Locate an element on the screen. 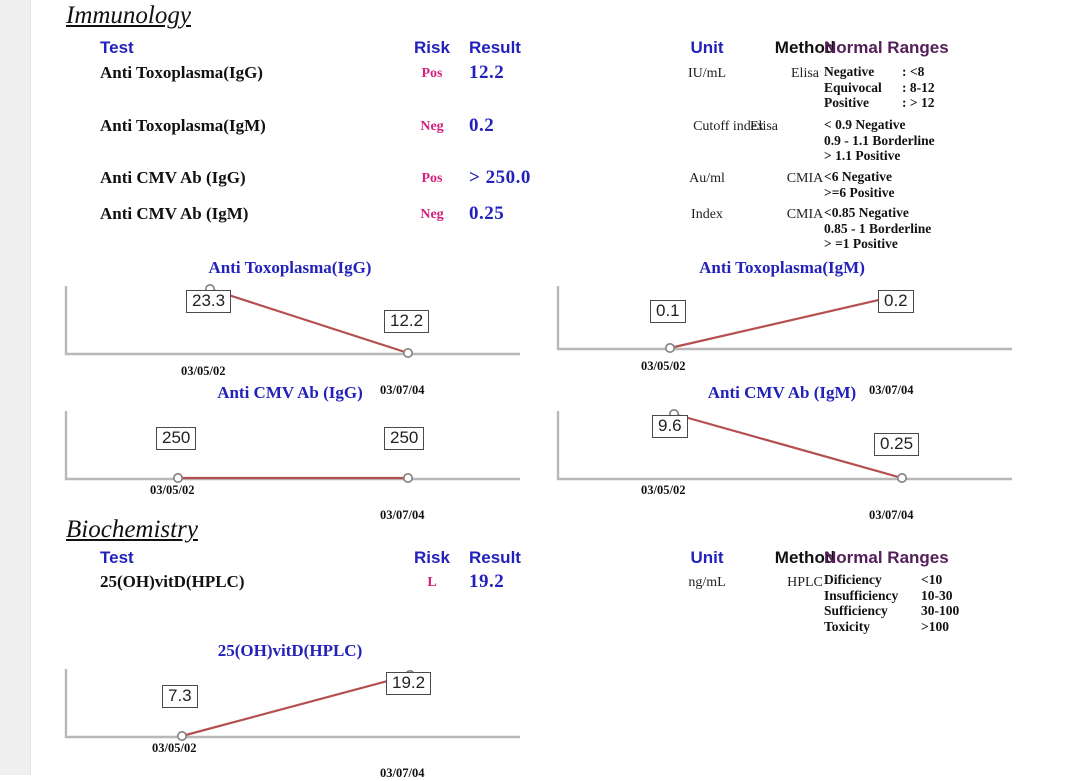  table-row-unit: Index is located at coordinates (707, 214).